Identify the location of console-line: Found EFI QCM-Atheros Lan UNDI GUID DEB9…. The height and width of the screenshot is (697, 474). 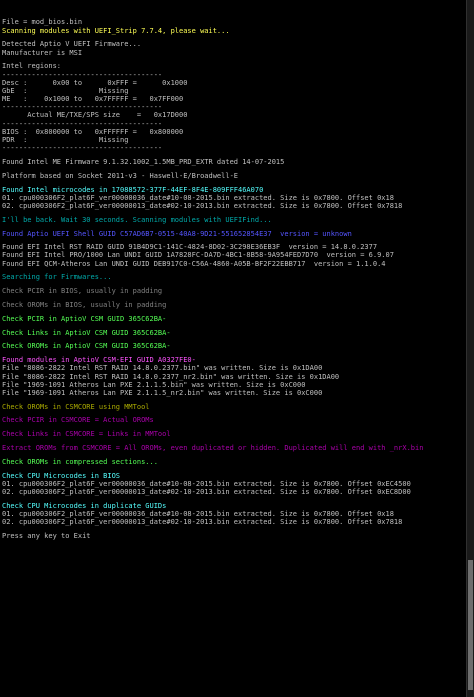
(194, 263).